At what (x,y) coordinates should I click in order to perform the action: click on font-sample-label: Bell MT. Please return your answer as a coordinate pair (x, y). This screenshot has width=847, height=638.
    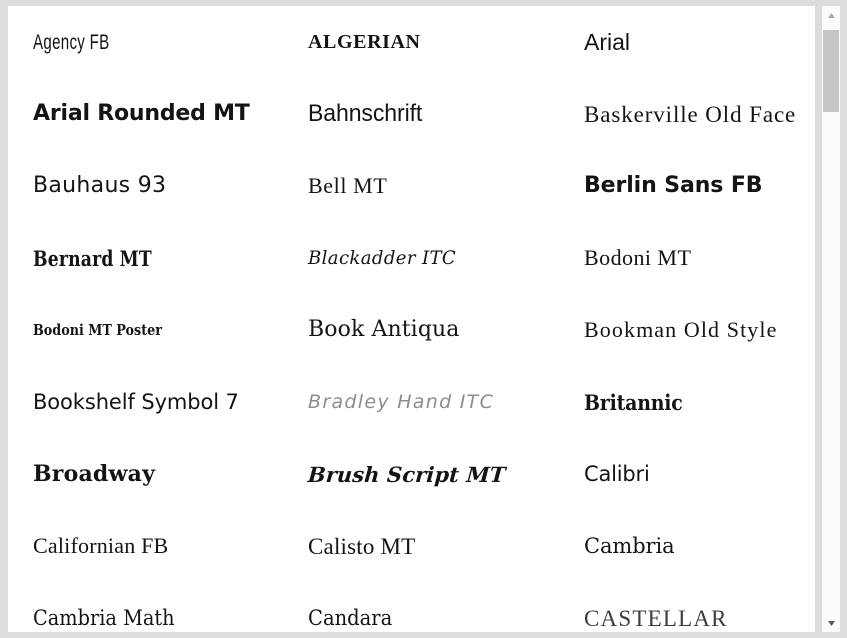
    Looking at the image, I should click on (348, 185).